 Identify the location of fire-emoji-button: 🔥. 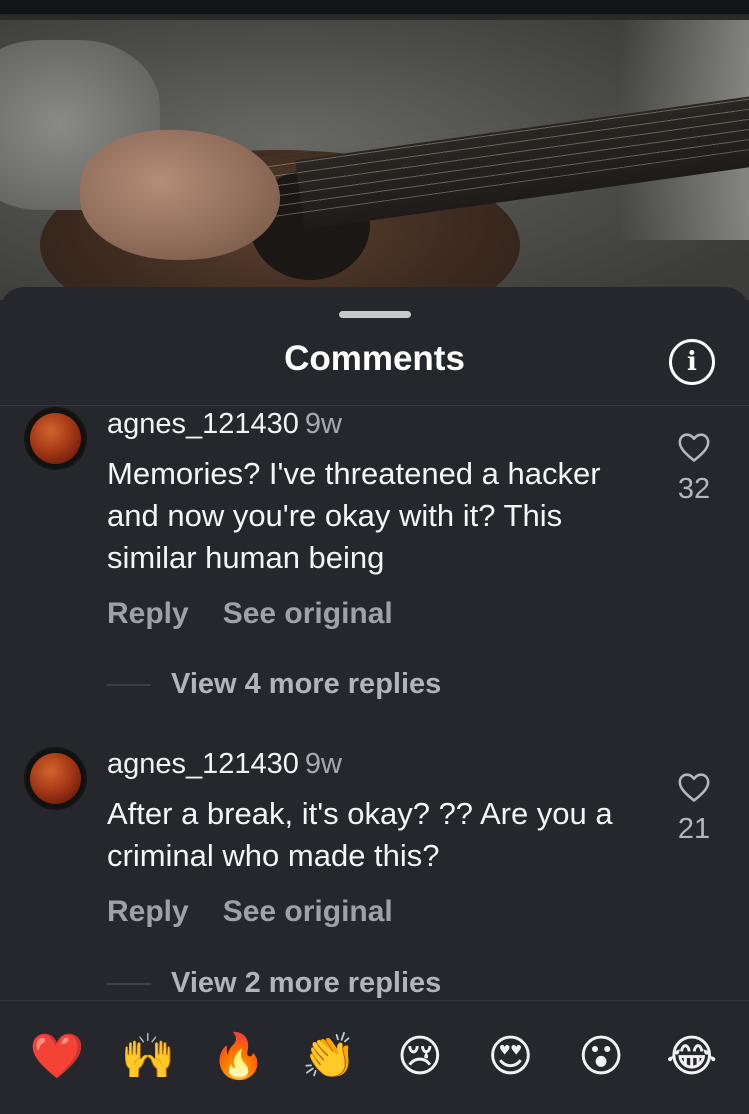
(239, 1057).